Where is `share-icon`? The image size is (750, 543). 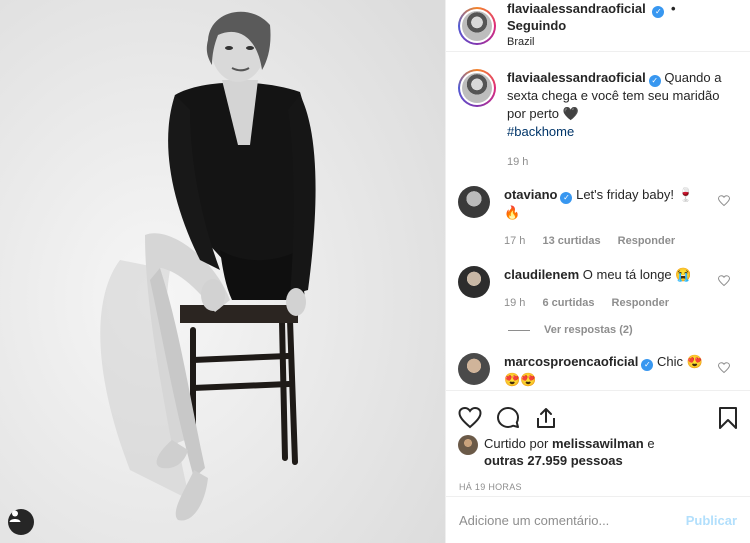 share-icon is located at coordinates (546, 418).